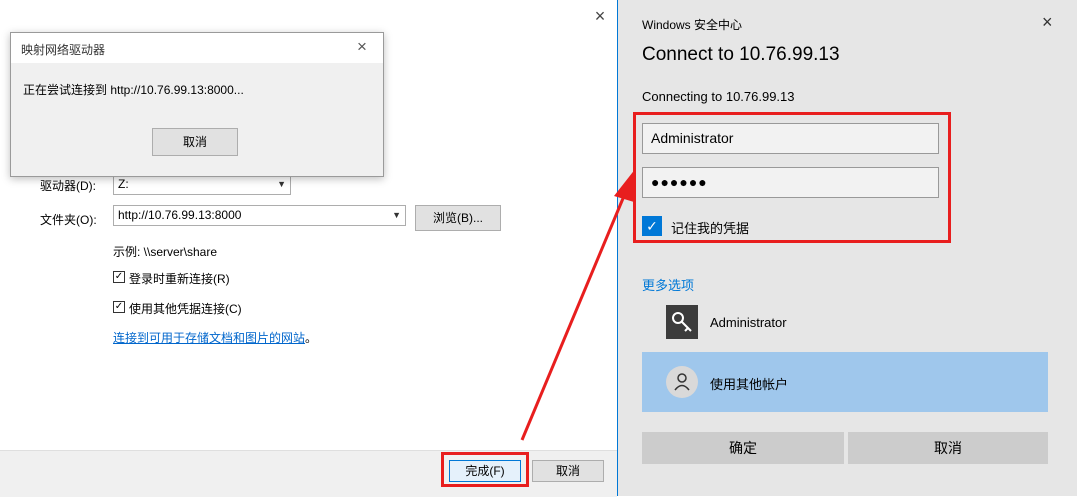 The image size is (1077, 497). What do you see at coordinates (578, 304) in the screenshot?
I see `annotation-arrow-icon` at bounding box center [578, 304].